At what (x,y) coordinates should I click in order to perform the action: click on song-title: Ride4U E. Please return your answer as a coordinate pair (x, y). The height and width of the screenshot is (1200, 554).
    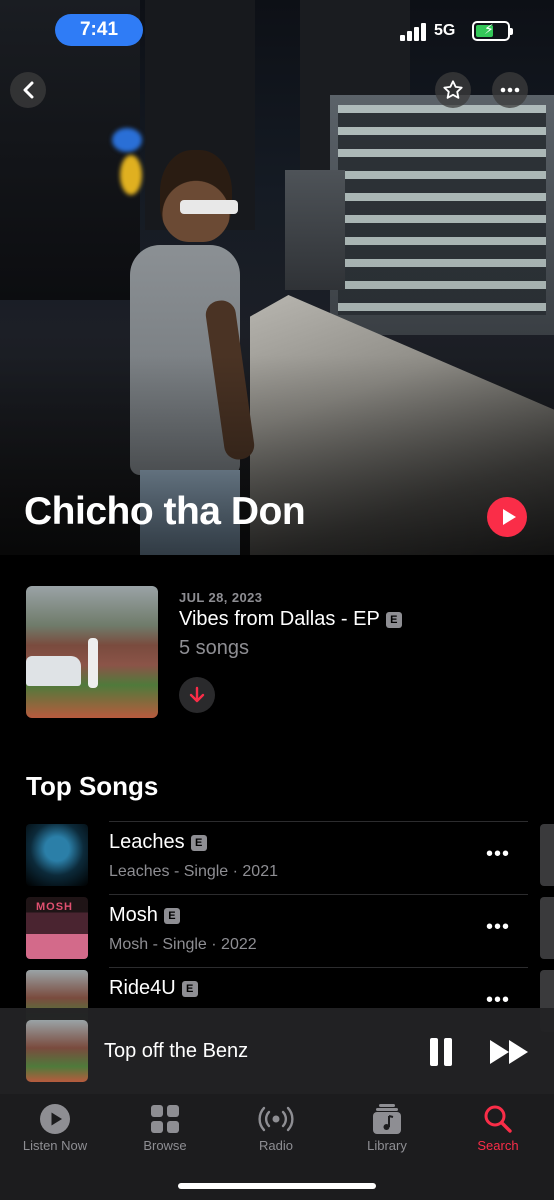
    Looking at the image, I should click on (153, 988).